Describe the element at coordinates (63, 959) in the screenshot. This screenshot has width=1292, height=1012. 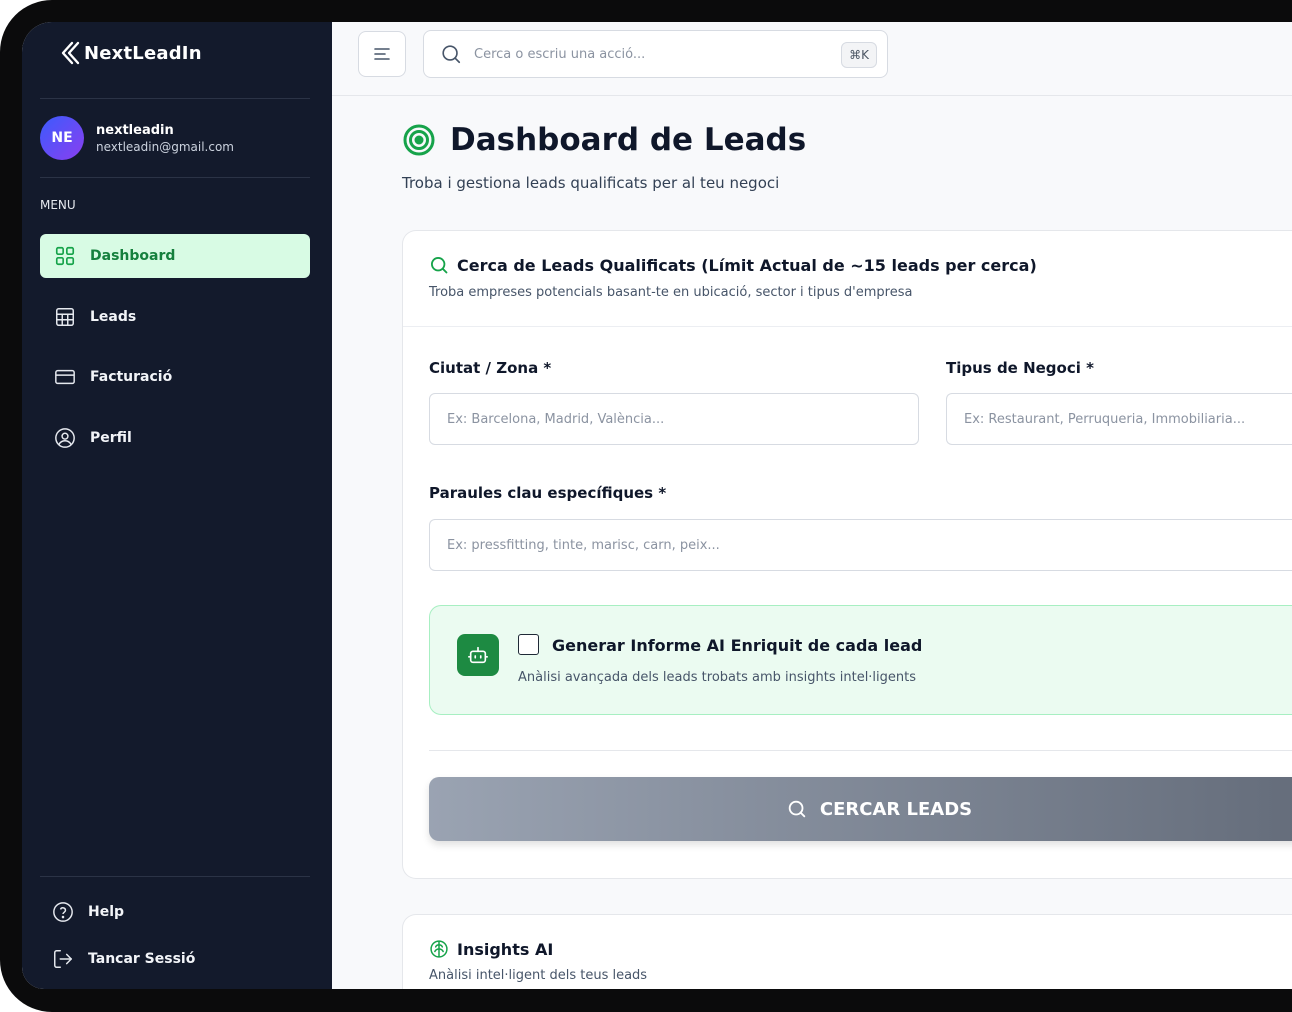
I see `logout-icon` at that location.